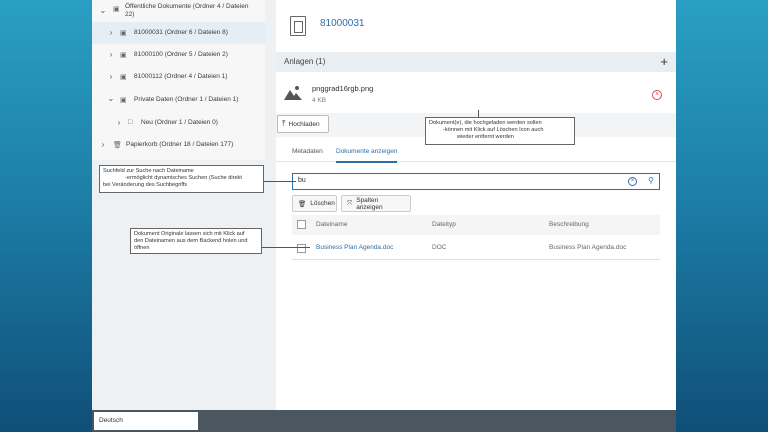  I want to click on callout-line: bei Veränderung des Suchbegriffs, so click(145, 185).